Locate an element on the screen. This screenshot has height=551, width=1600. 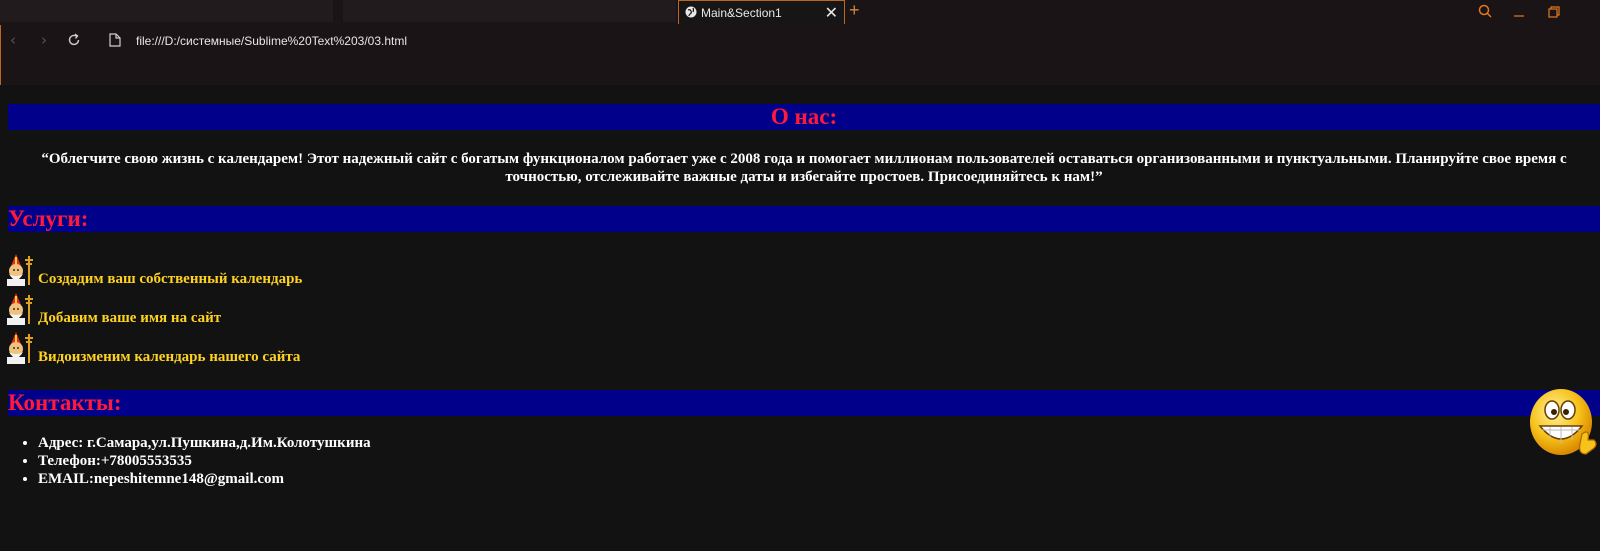
tab-title: Main&Section1 is located at coordinates (741, 13).